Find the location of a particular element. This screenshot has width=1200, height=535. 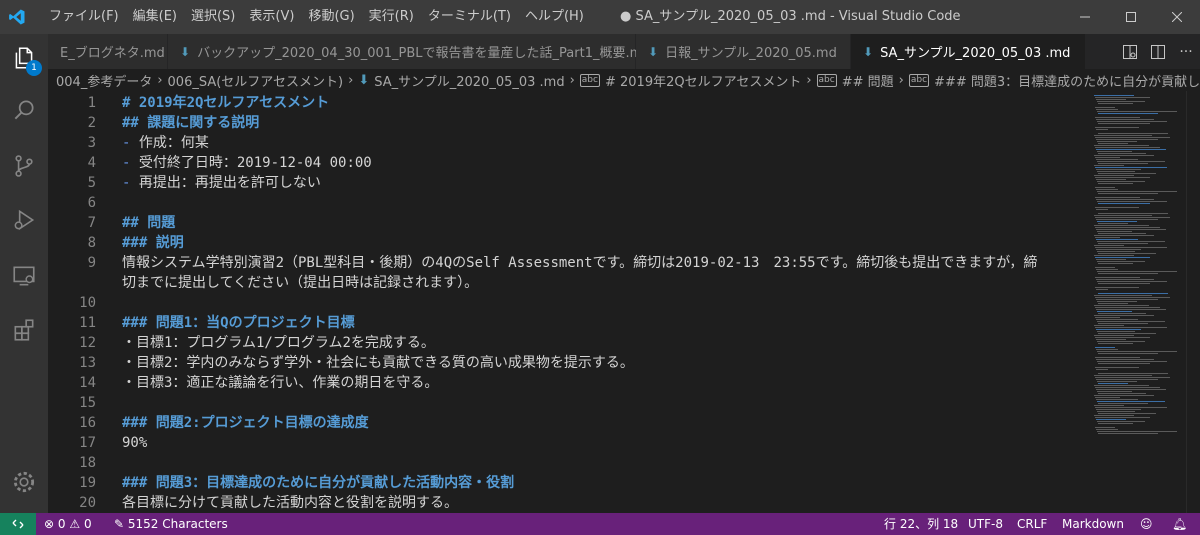

breadcrumb-file: SA_サンプル_2020_05_03 .md is located at coordinates (469, 80).